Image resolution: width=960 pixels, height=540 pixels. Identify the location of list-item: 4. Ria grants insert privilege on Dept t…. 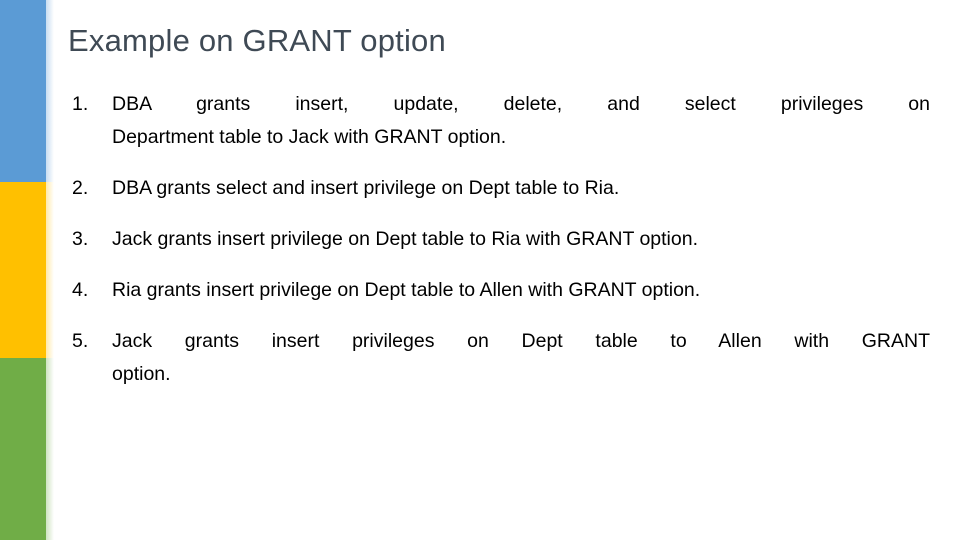
(499, 290).